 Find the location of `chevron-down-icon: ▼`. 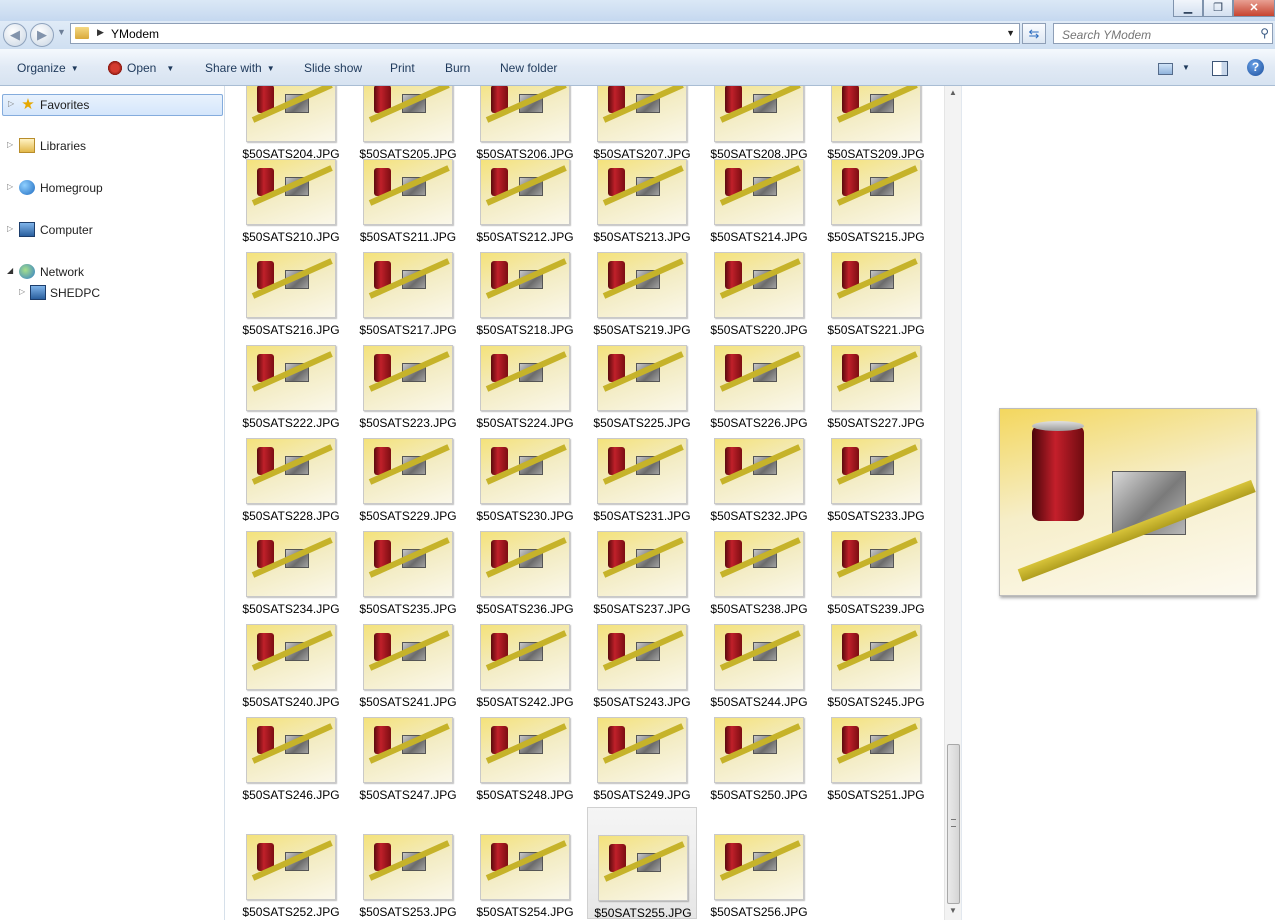

chevron-down-icon: ▼ is located at coordinates (1186, 67).